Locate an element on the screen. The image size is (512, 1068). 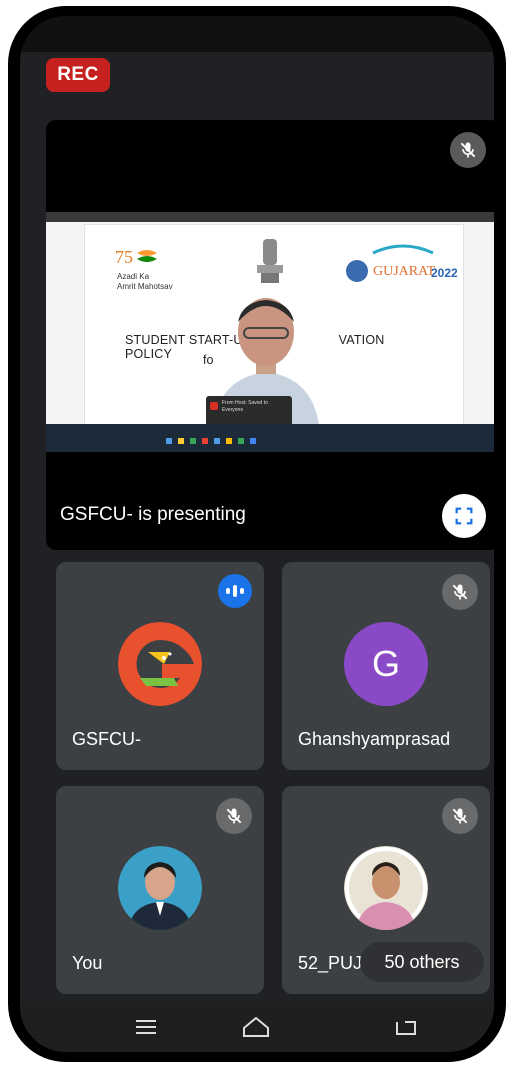
svg-text: 2022 is located at coordinates (444, 273).